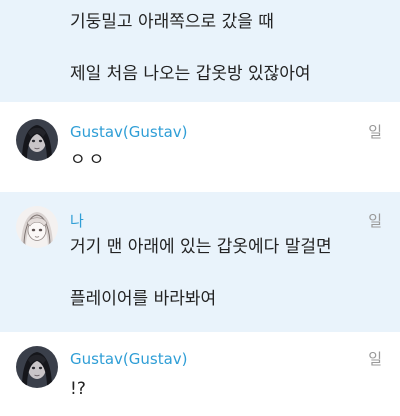 The height and width of the screenshot is (416, 400). I want to click on message-line: 거기 맨 아래에 있는 갑옷에다 말걸면, so click(201, 247).